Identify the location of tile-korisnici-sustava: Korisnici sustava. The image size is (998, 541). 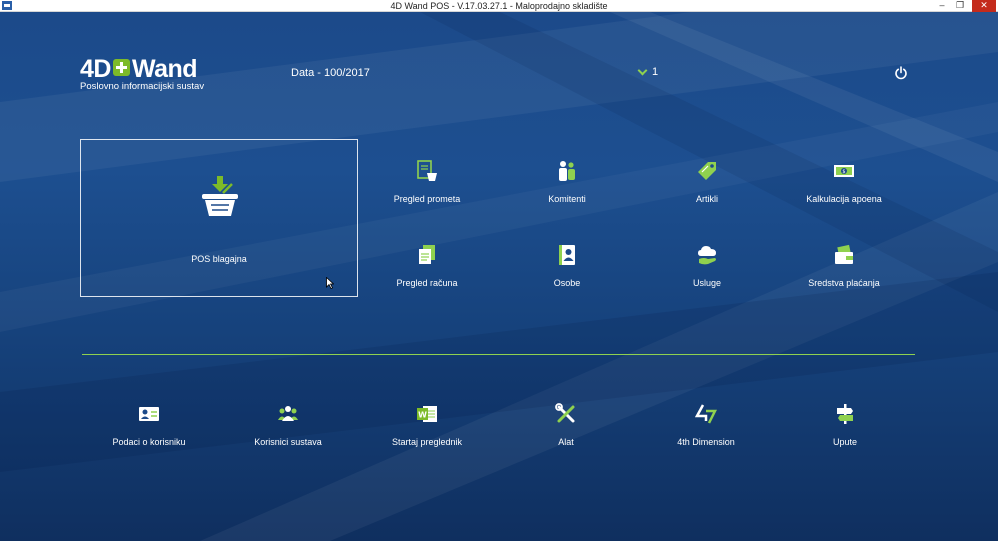
(288, 430).